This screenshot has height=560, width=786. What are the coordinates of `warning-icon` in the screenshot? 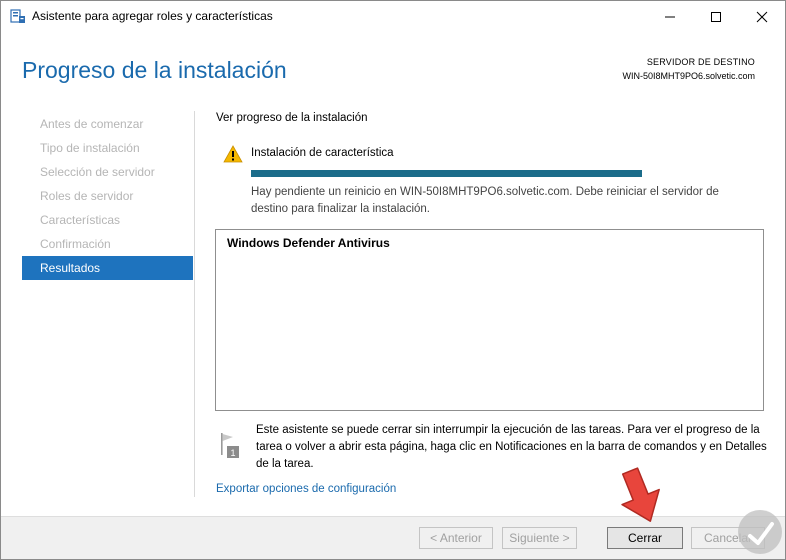 It's located at (233, 154).